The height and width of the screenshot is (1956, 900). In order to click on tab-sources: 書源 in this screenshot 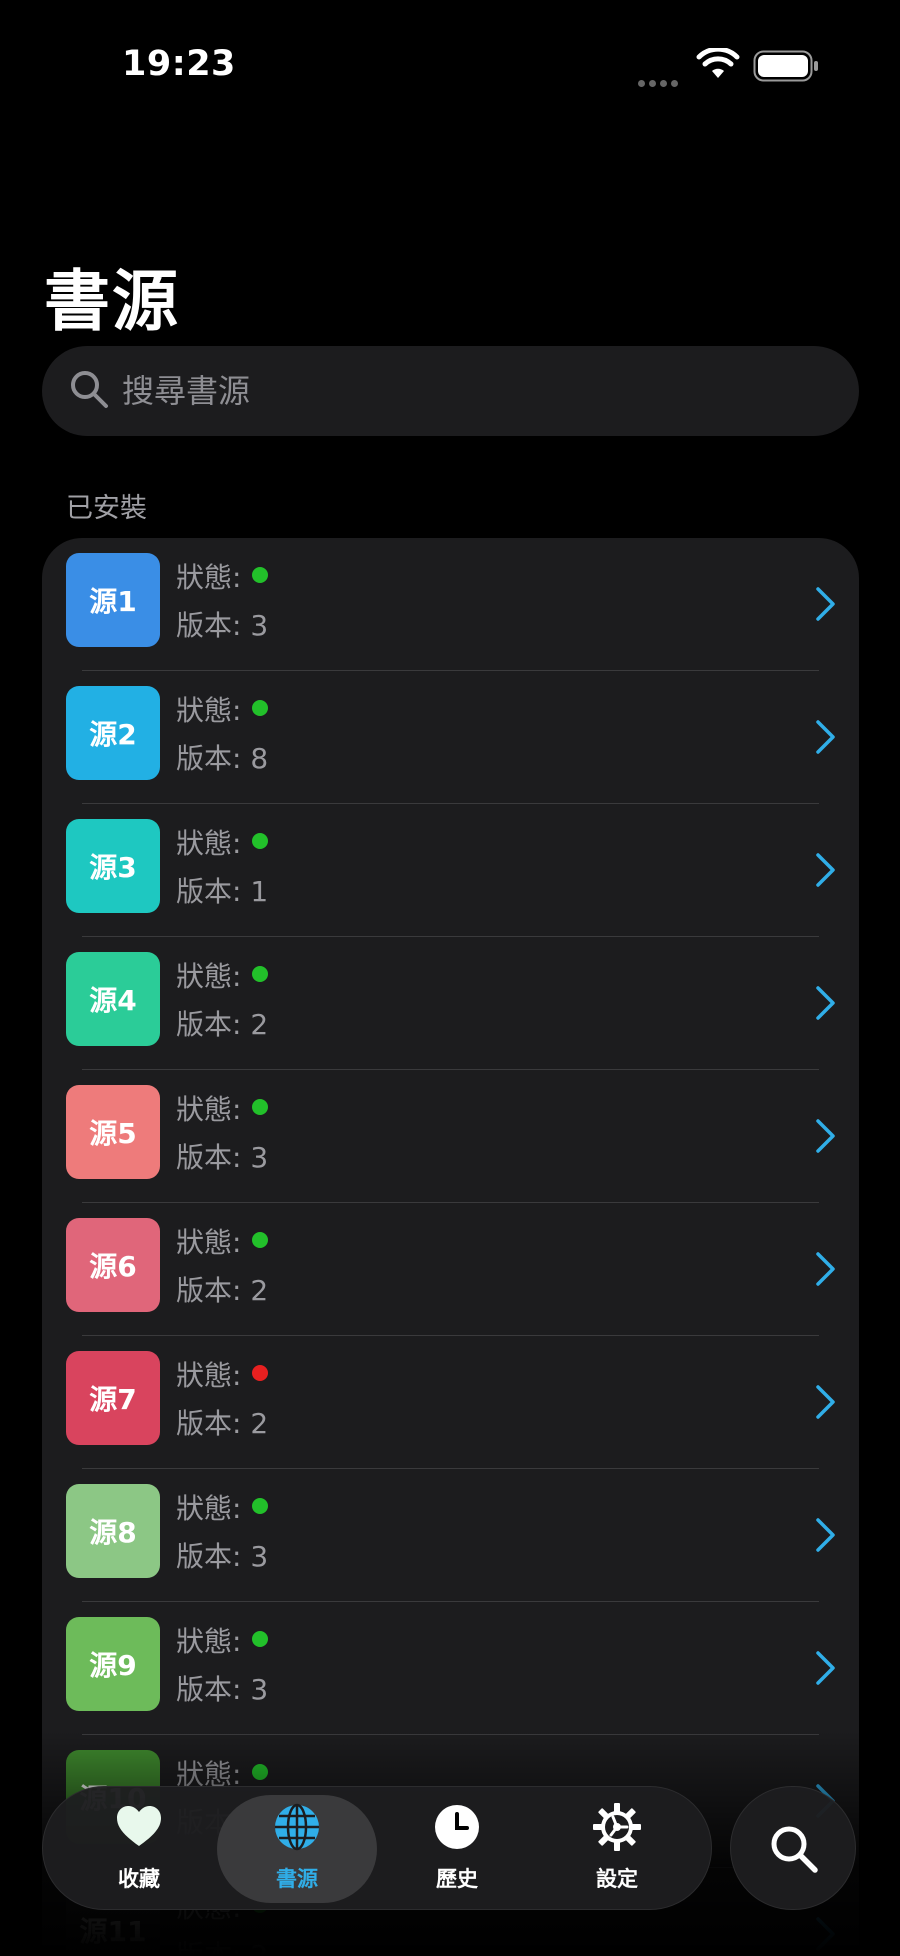, I will do `click(297, 1849)`.